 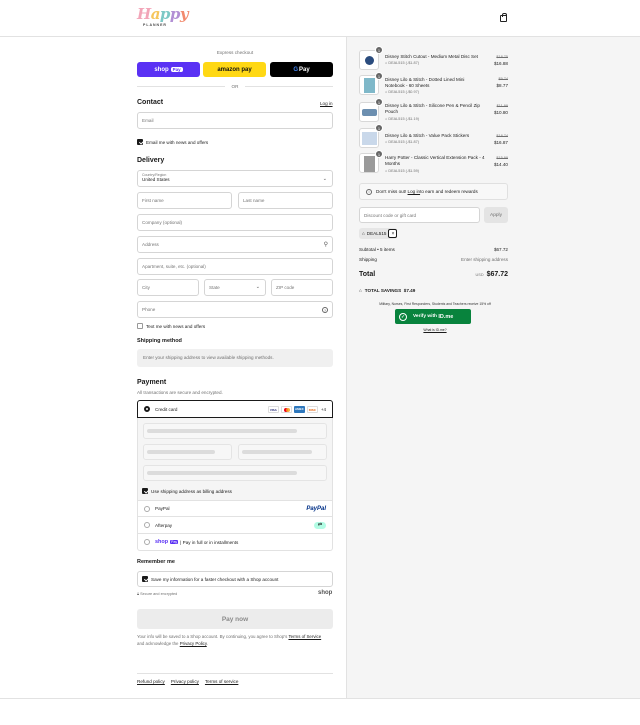 I want to click on item-price: $8.77, so click(x=502, y=85).